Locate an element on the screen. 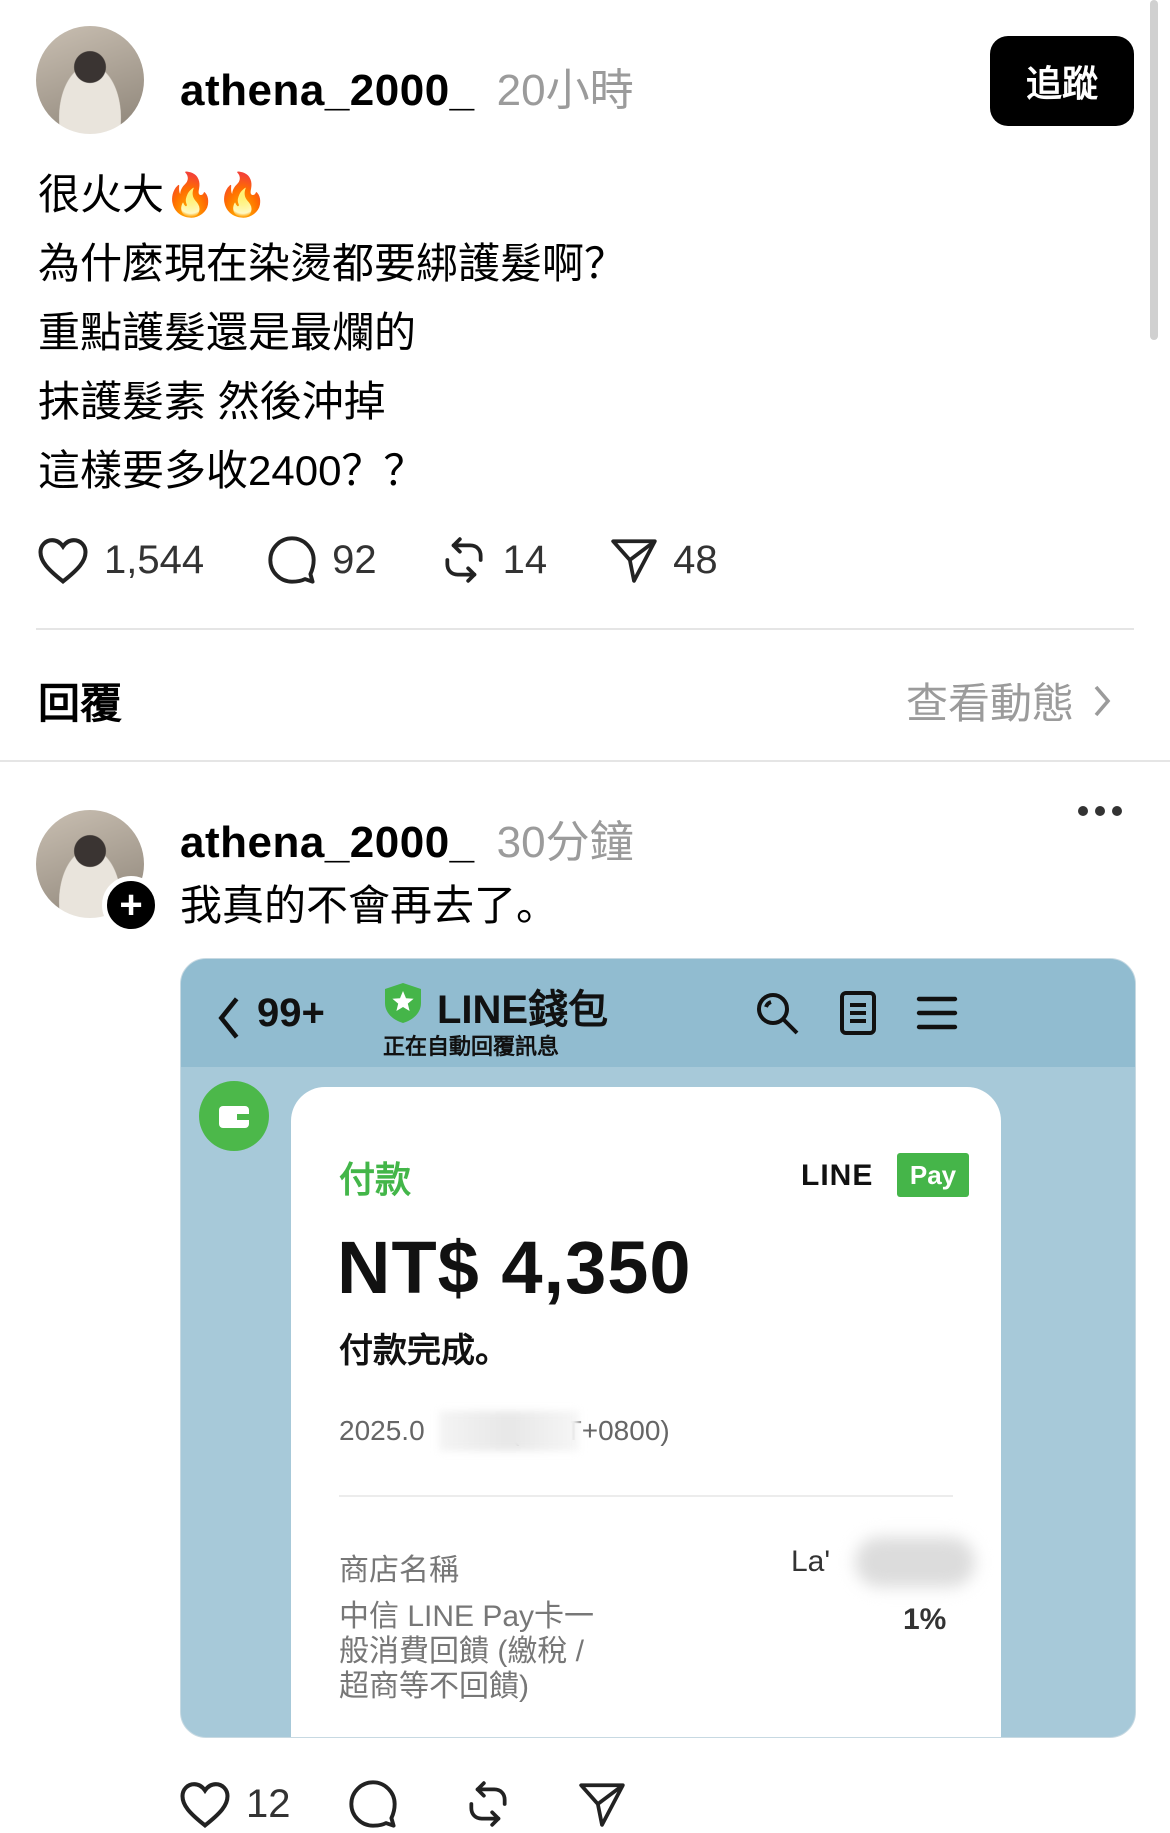 Image resolution: width=1170 pixels, height=1833 pixels. post-actions: 1,544 92 14 48 is located at coordinates (377, 560).